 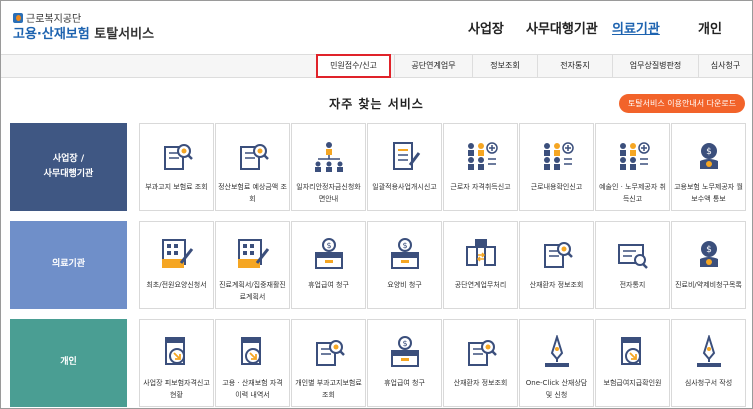 What do you see at coordinates (328, 193) in the screenshot?
I see `service-tile-label: 일자리안정자금신청화면안내` at bounding box center [328, 193].